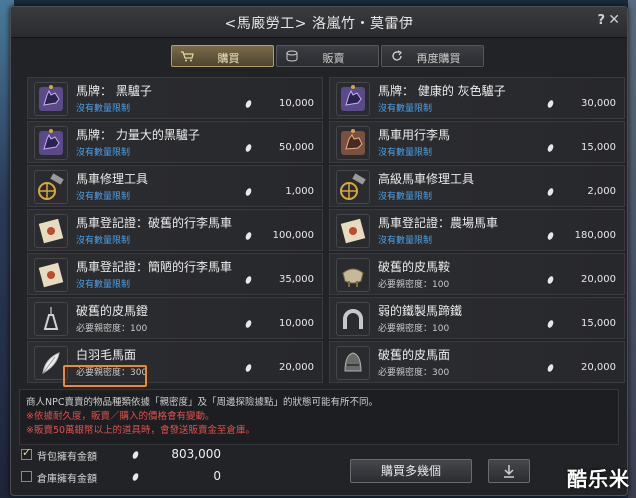  Describe the element at coordinates (601, 191) in the screenshot. I see `item-price: 2,000` at that location.